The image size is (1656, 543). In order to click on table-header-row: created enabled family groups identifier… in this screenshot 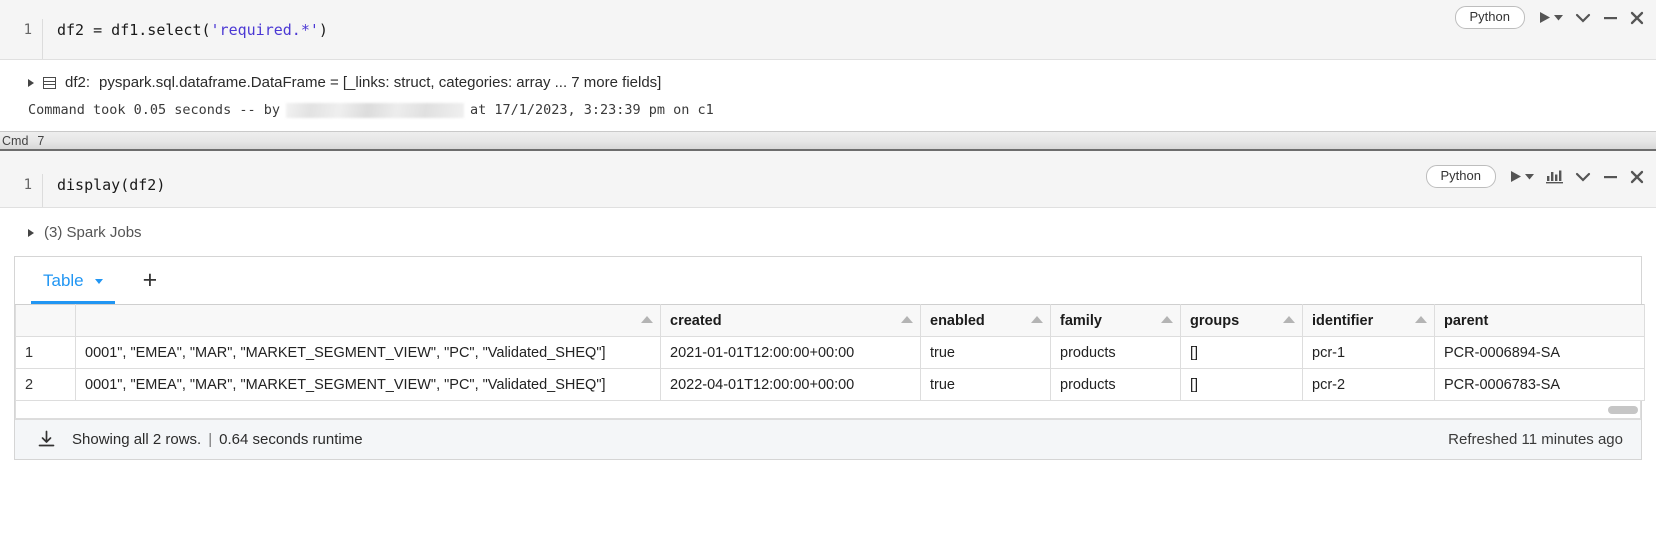, I will do `click(830, 320)`.